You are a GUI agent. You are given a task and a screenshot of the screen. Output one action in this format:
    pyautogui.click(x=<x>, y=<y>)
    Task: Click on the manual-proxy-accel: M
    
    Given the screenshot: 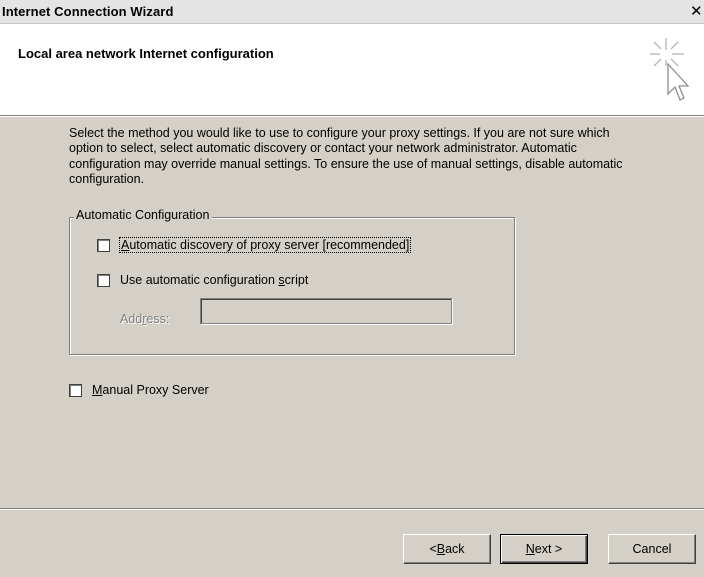 What is the action you would take?
    pyautogui.click(x=97, y=390)
    